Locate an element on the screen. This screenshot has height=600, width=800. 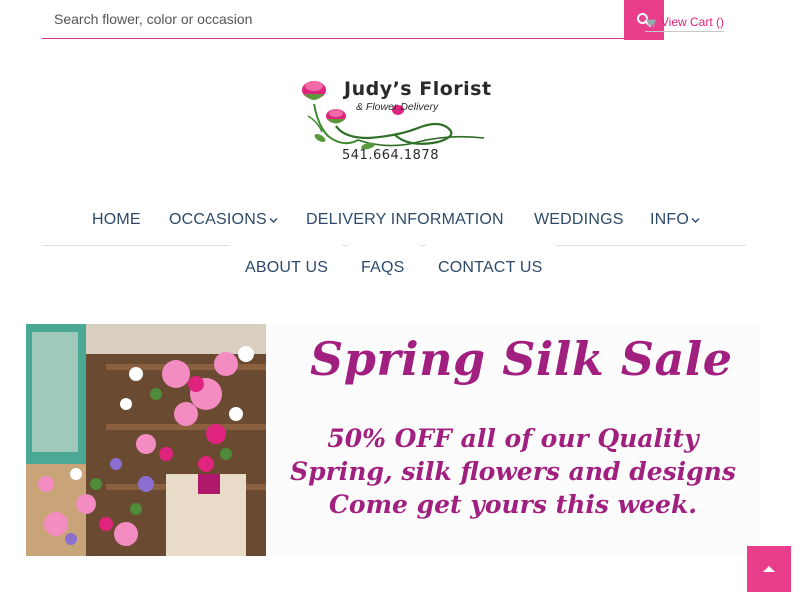
nav-faqs-label: FAQS is located at coordinates (383, 267).